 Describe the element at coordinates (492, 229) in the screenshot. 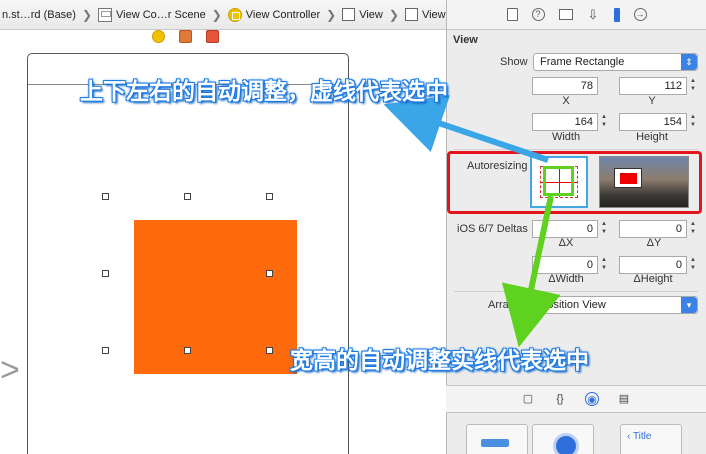

I see `ios-deltas-label: iOS 6/7 Deltas` at that location.